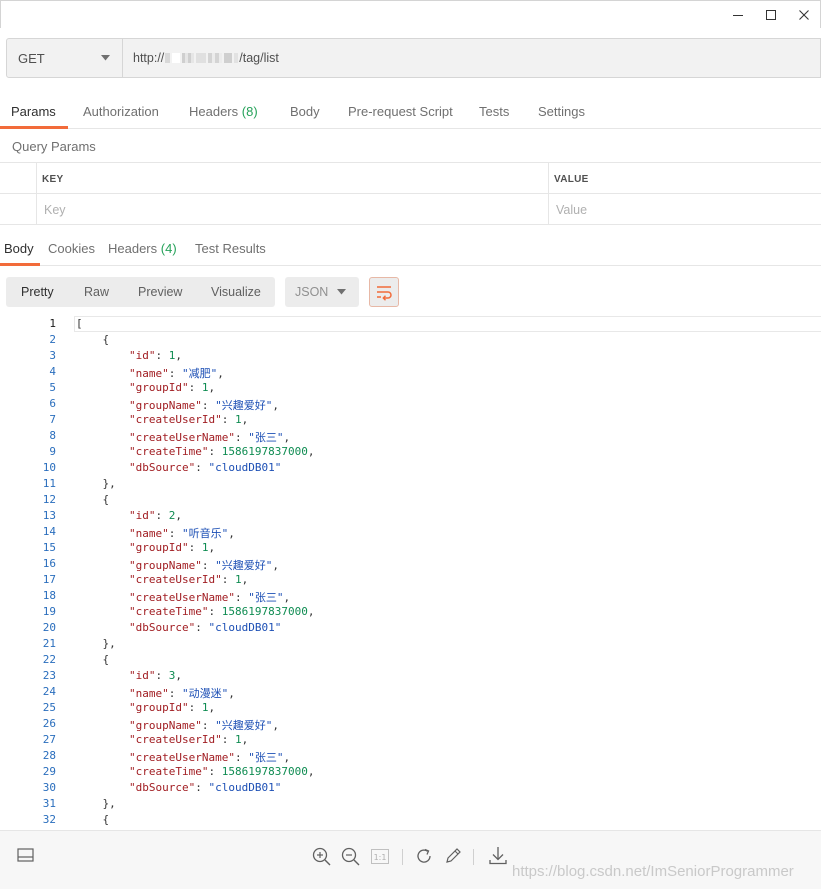 Image resolution: width=821 pixels, height=889 pixels. What do you see at coordinates (121, 111) in the screenshot?
I see `tab-authorization: Authorization` at bounding box center [121, 111].